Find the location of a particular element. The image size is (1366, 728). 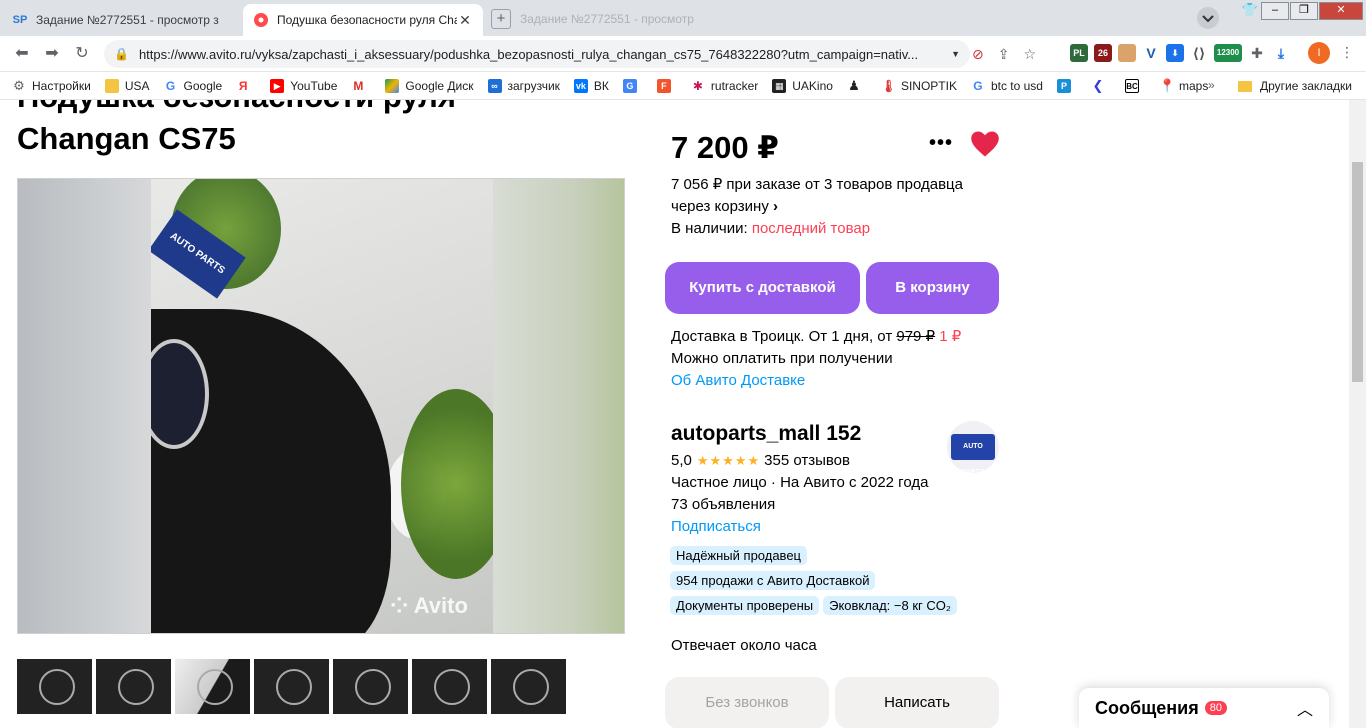

delivery-text: Доставка в Троицк. От 1 дня, от is located at coordinates (784, 336).